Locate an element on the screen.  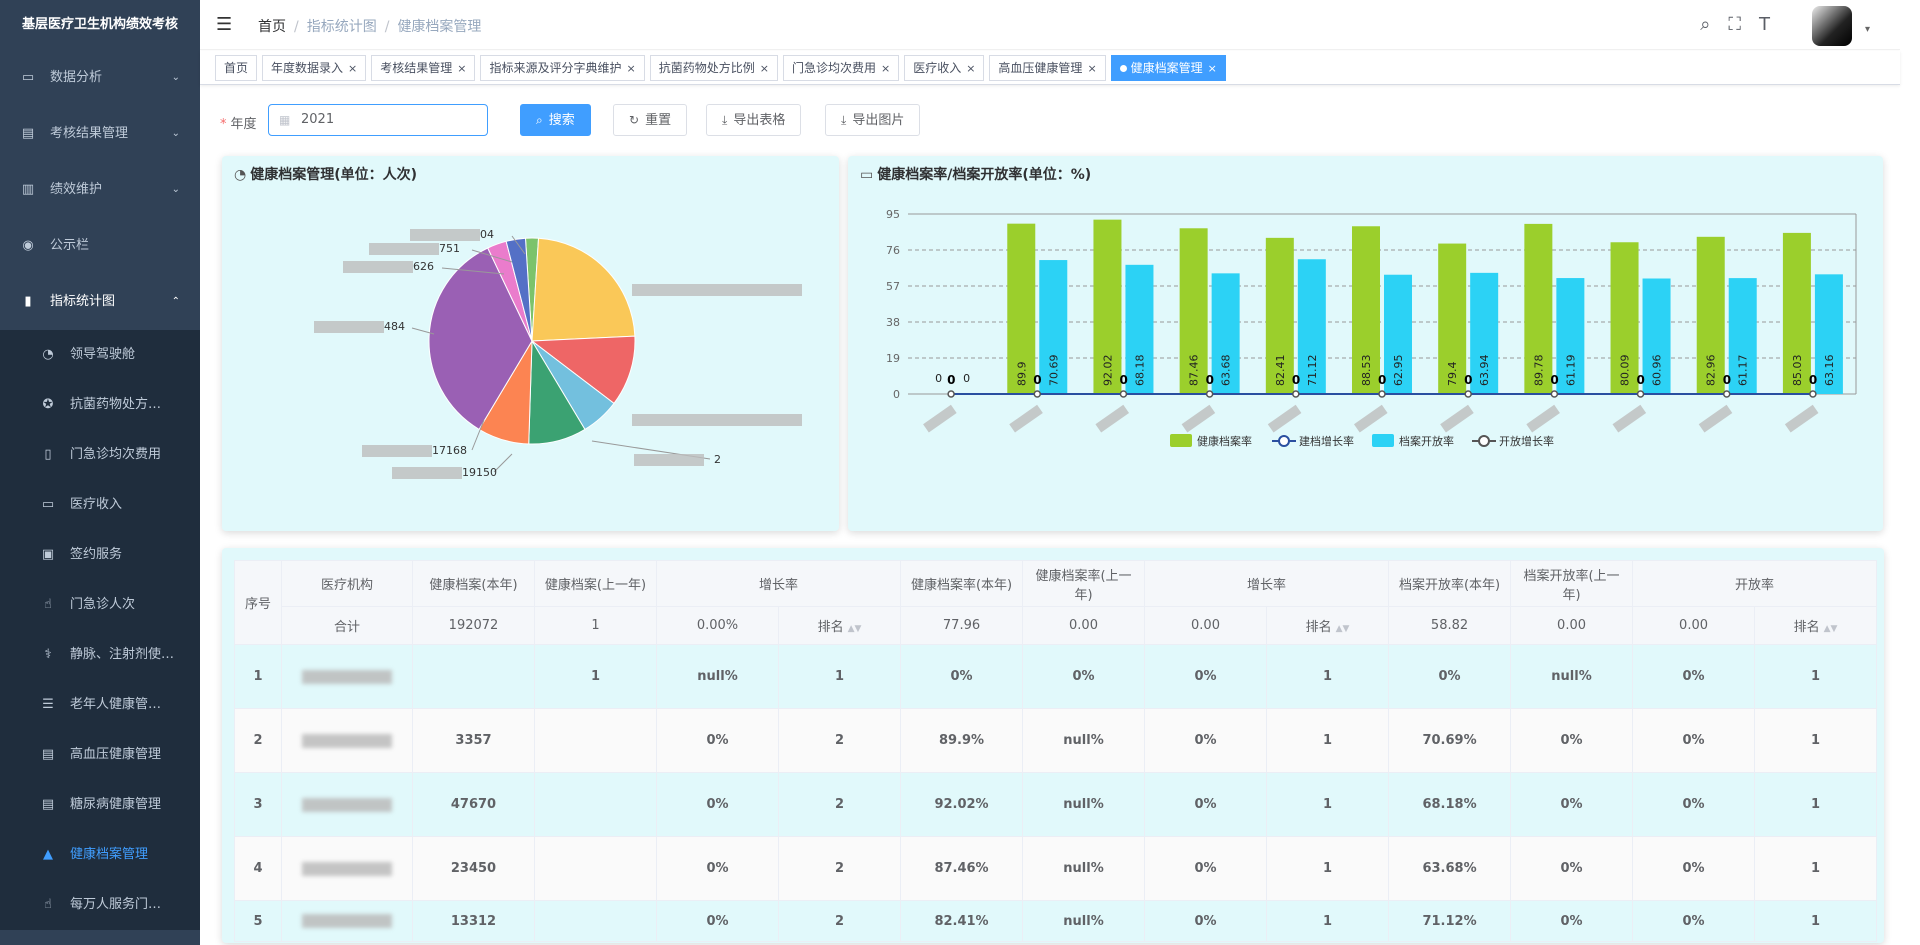
col-growth: 增长率 is located at coordinates (778, 583).